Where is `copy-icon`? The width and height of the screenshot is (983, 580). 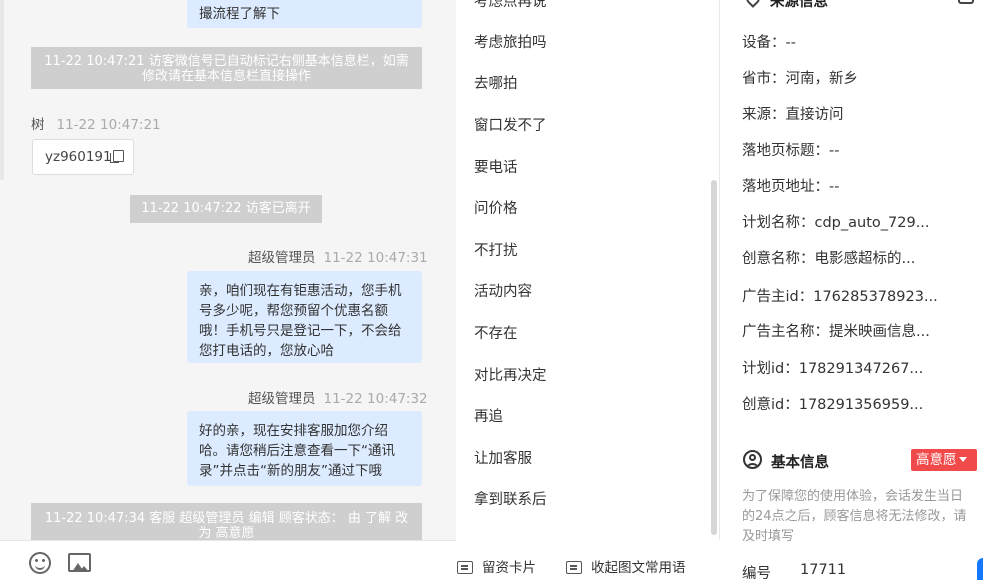 copy-icon is located at coordinates (116, 156).